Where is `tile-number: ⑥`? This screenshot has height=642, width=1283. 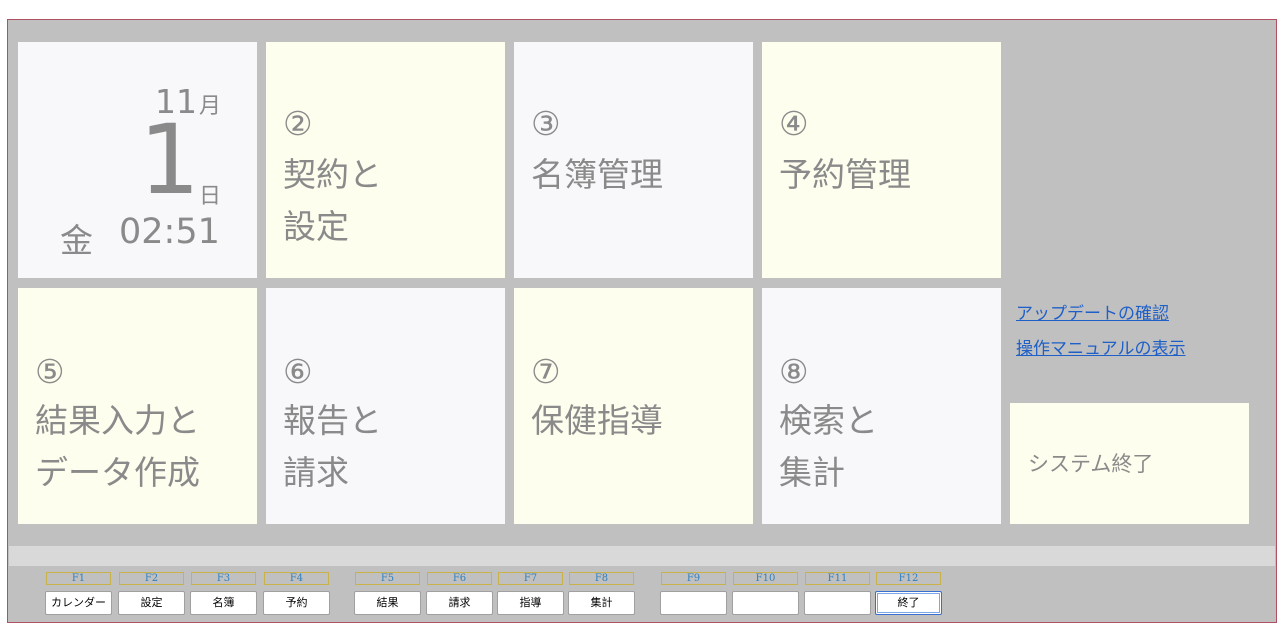 tile-number: ⑥ is located at coordinates (298, 371).